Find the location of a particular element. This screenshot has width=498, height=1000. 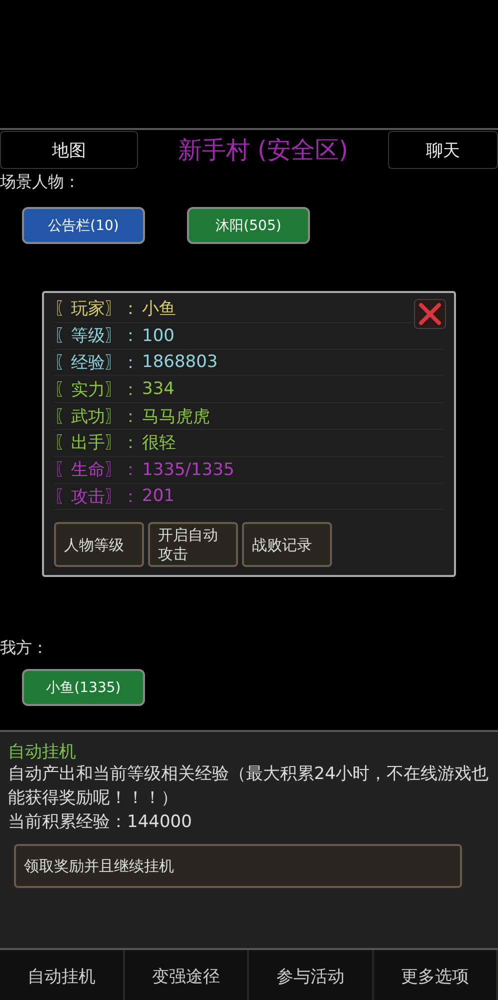

bottom-tab: 参与活动 is located at coordinates (311, 975).